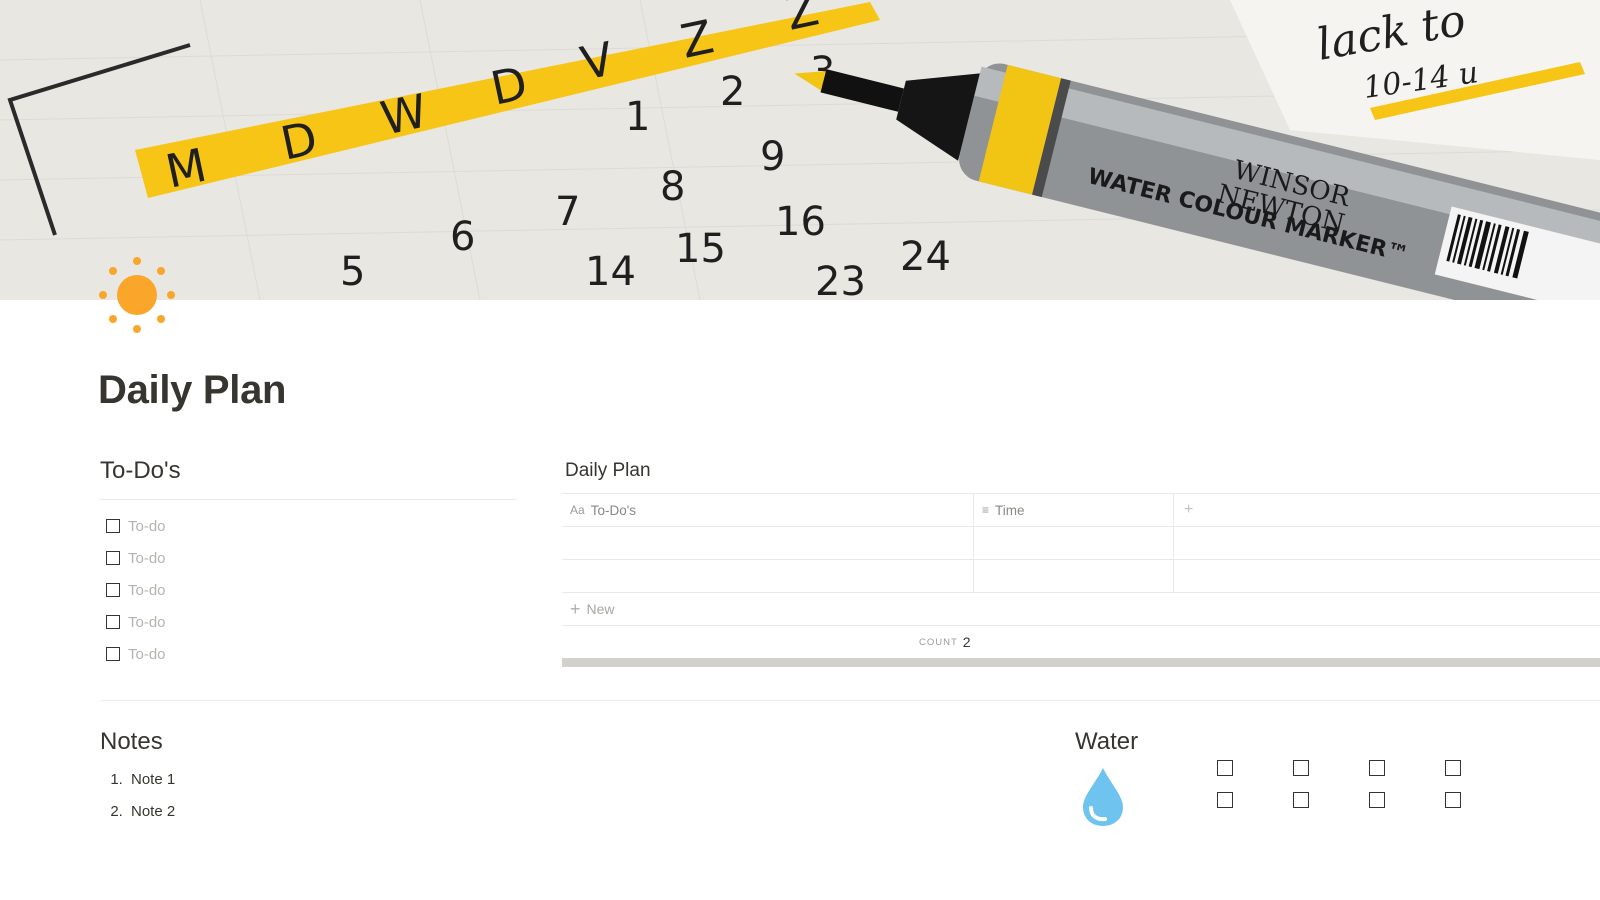  I want to click on svg-text: 9, so click(772, 157).